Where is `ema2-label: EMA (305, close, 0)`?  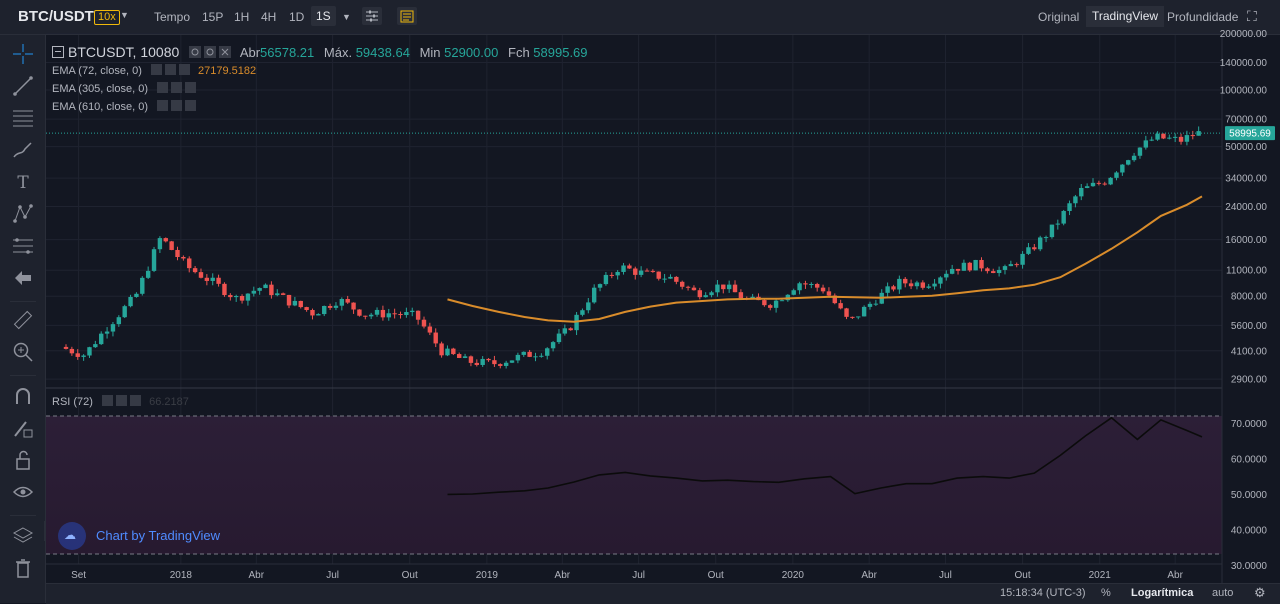 ema2-label: EMA (305, close, 0) is located at coordinates (100, 89).